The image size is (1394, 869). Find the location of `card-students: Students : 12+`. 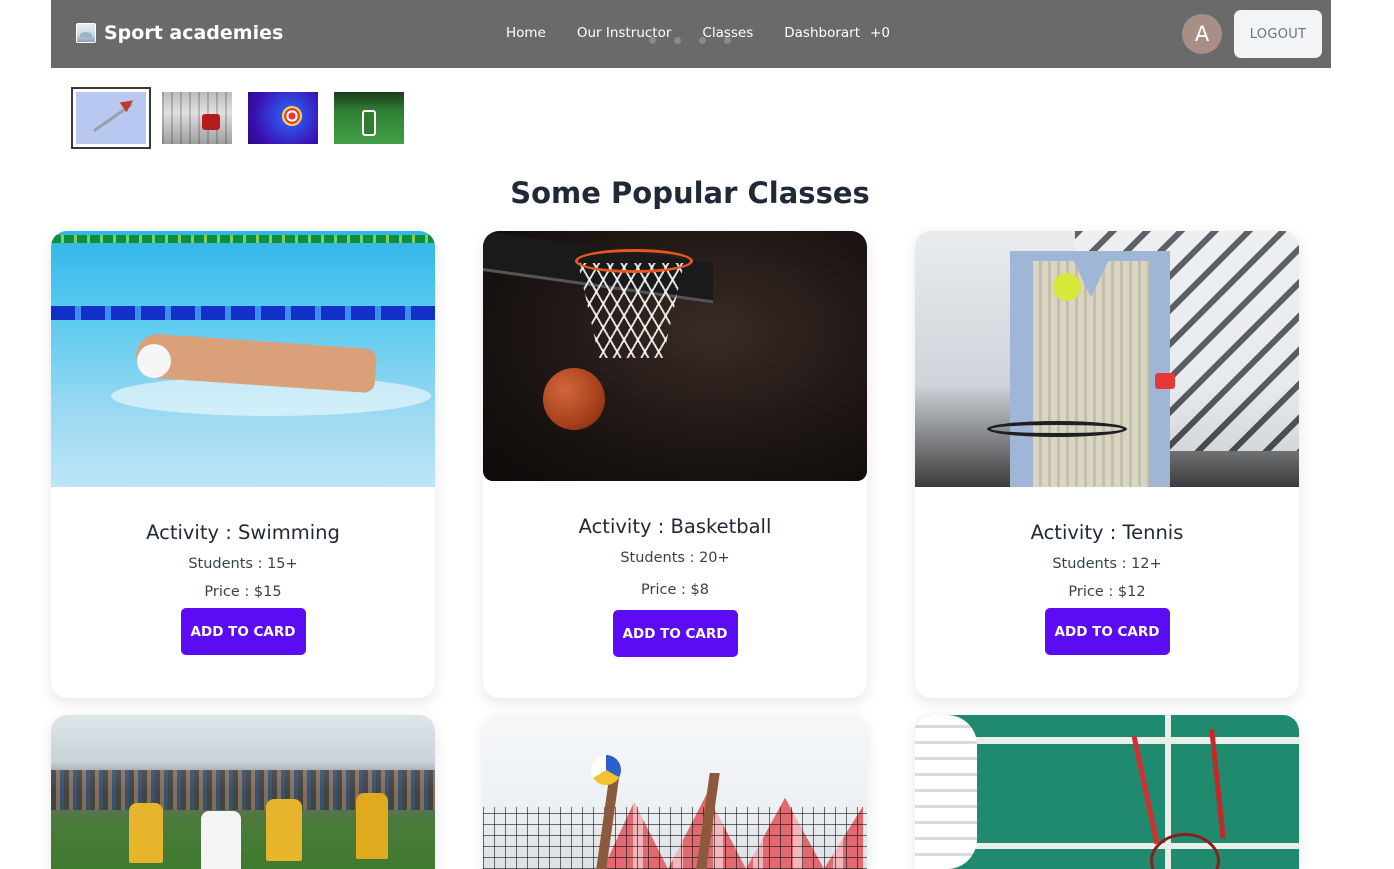

card-students: Students : 12+ is located at coordinates (1107, 564).